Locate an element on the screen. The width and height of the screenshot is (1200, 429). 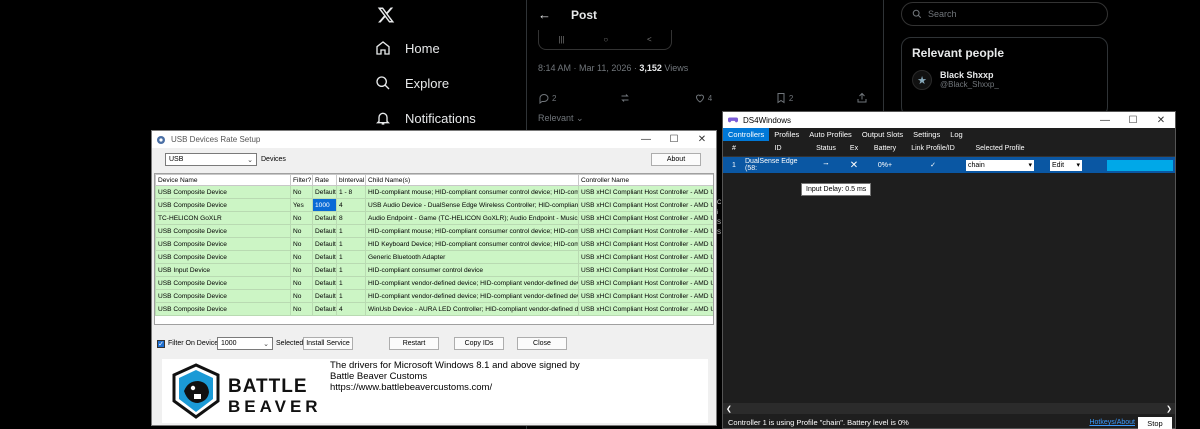
filter-on-device-checkbox: ✓ is located at coordinates (161, 344).